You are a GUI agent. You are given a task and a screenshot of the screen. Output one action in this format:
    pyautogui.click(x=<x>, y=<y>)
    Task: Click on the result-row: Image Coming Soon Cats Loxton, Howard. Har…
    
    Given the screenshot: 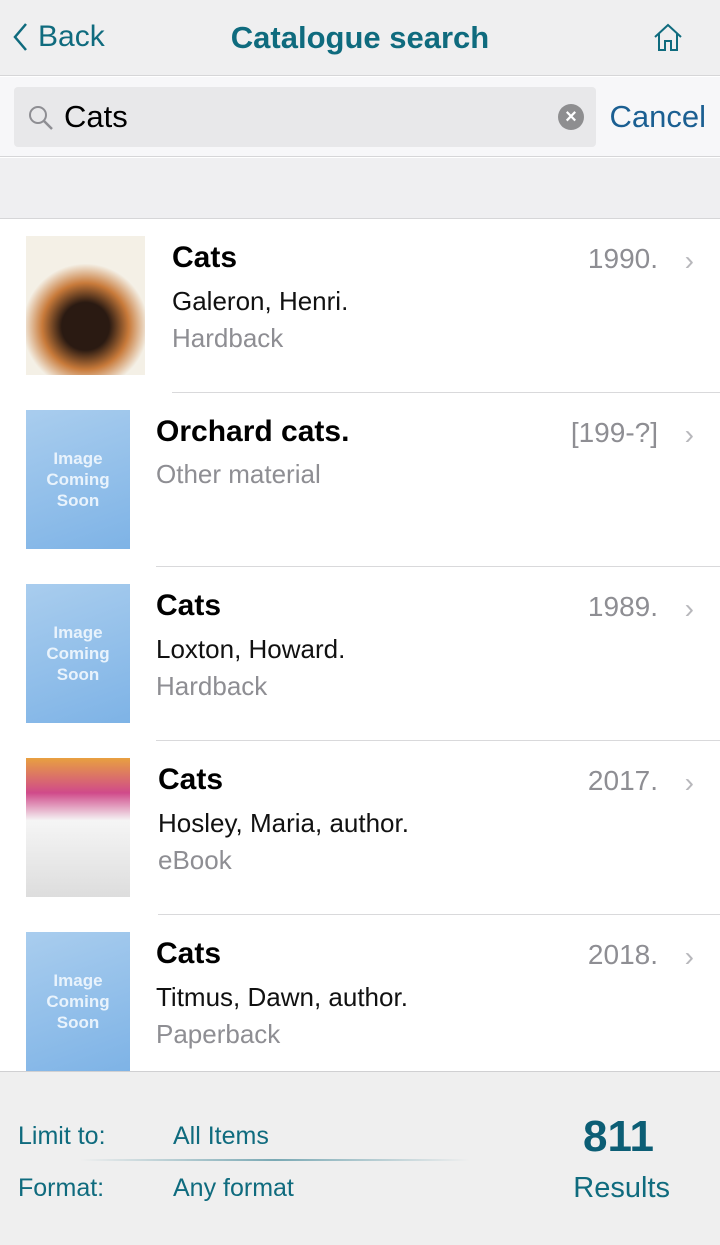 What is the action you would take?
    pyautogui.click(x=360, y=654)
    